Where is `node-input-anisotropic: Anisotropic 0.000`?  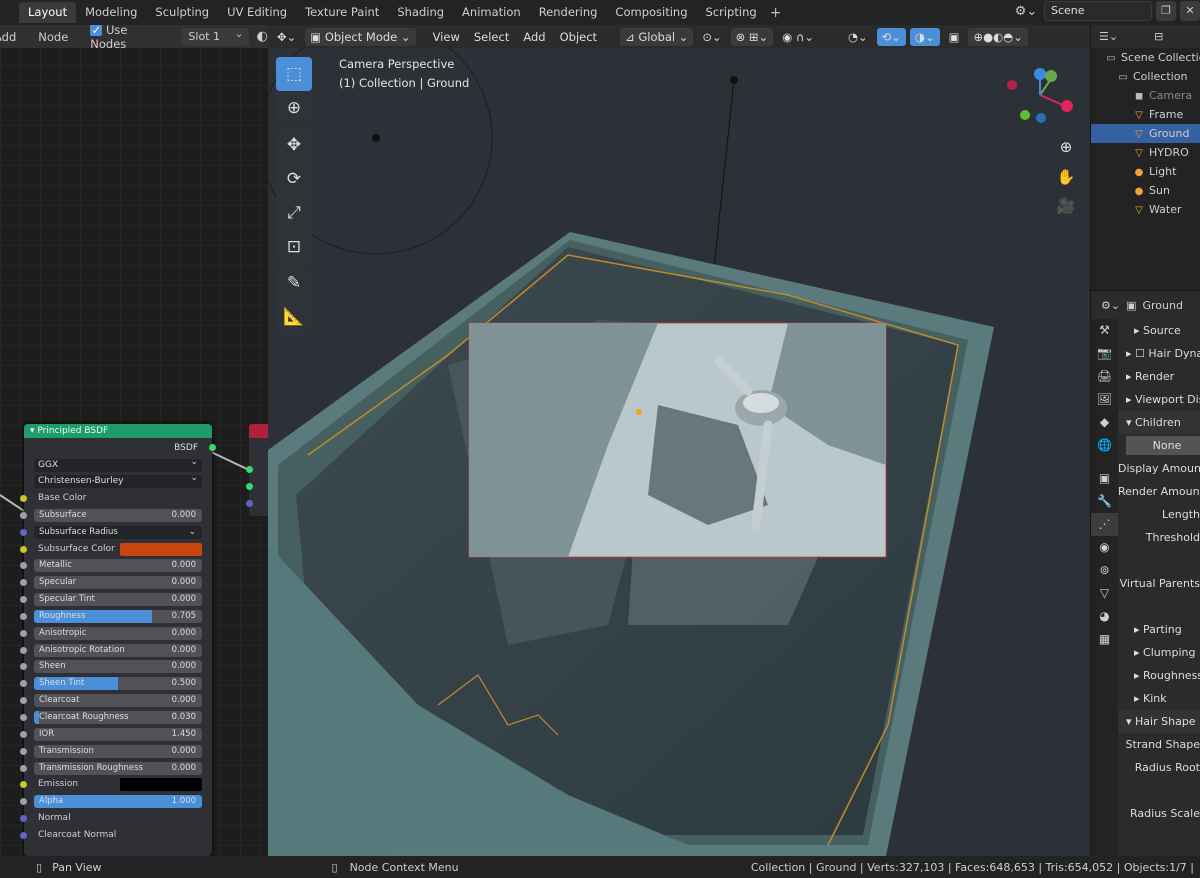 node-input-anisotropic: Anisotropic 0.000 is located at coordinates (116, 633).